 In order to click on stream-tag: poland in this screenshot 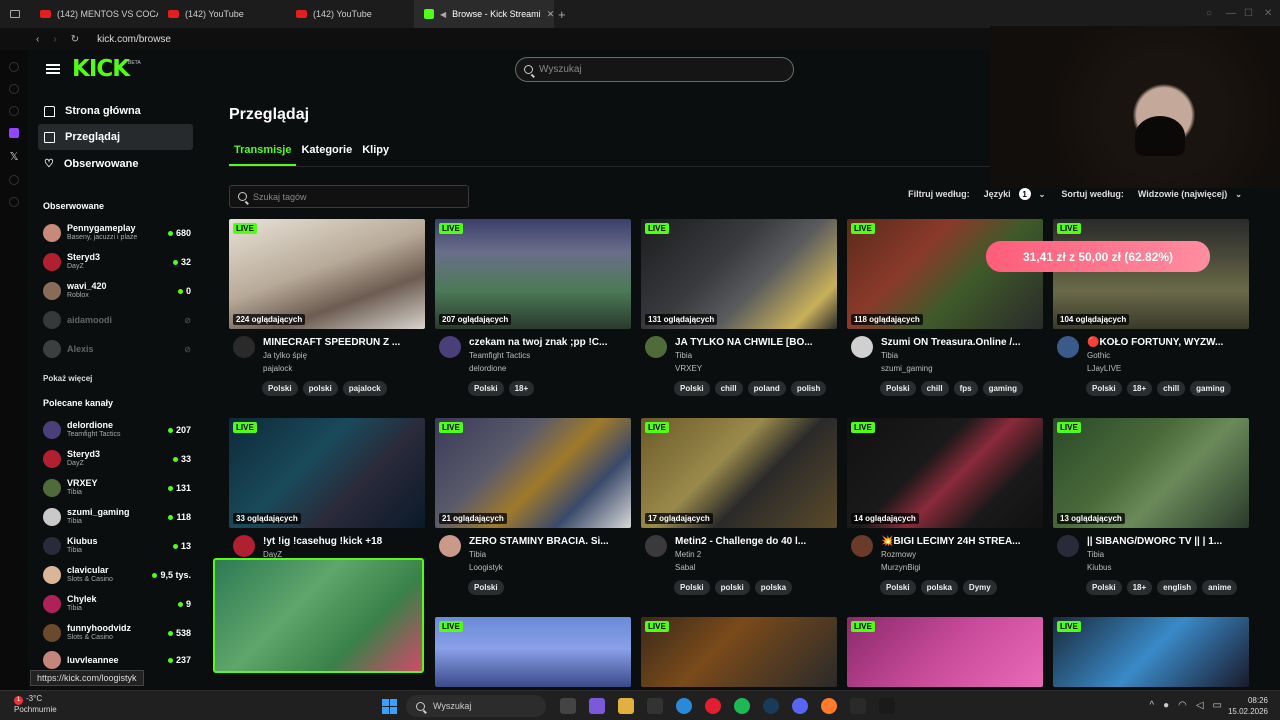, I will do `click(766, 388)`.